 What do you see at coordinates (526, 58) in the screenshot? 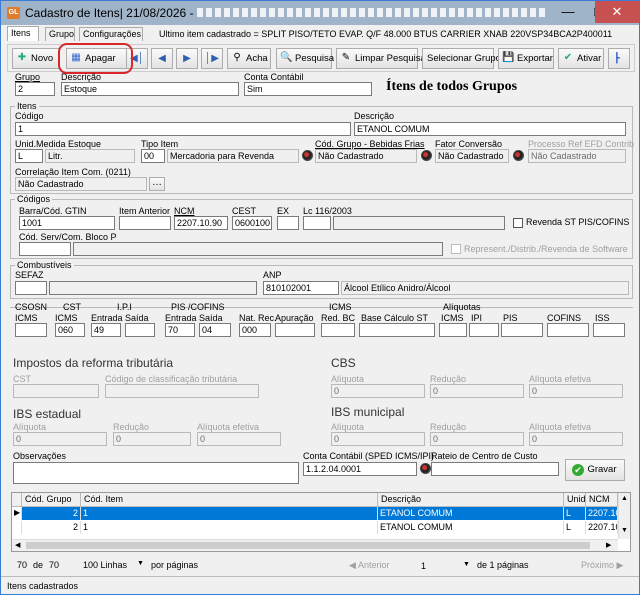
I see `exportar-button: 💾 Exportar` at bounding box center [526, 58].